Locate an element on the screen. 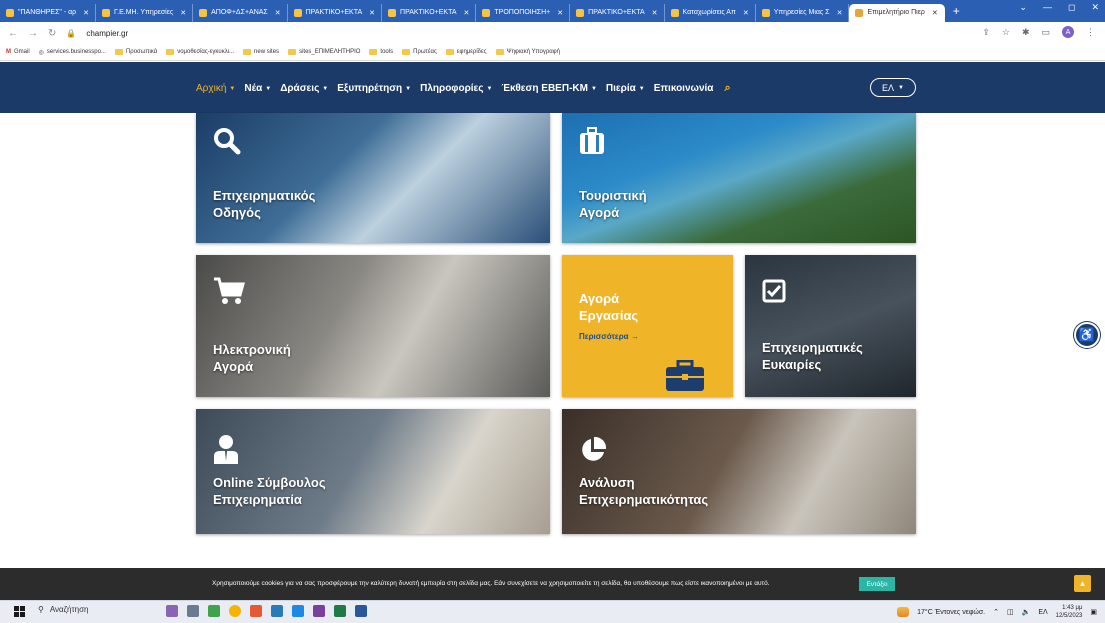 The image size is (1105, 623). tile-tourism-market: Τουριστική Αγορά is located at coordinates (739, 178).